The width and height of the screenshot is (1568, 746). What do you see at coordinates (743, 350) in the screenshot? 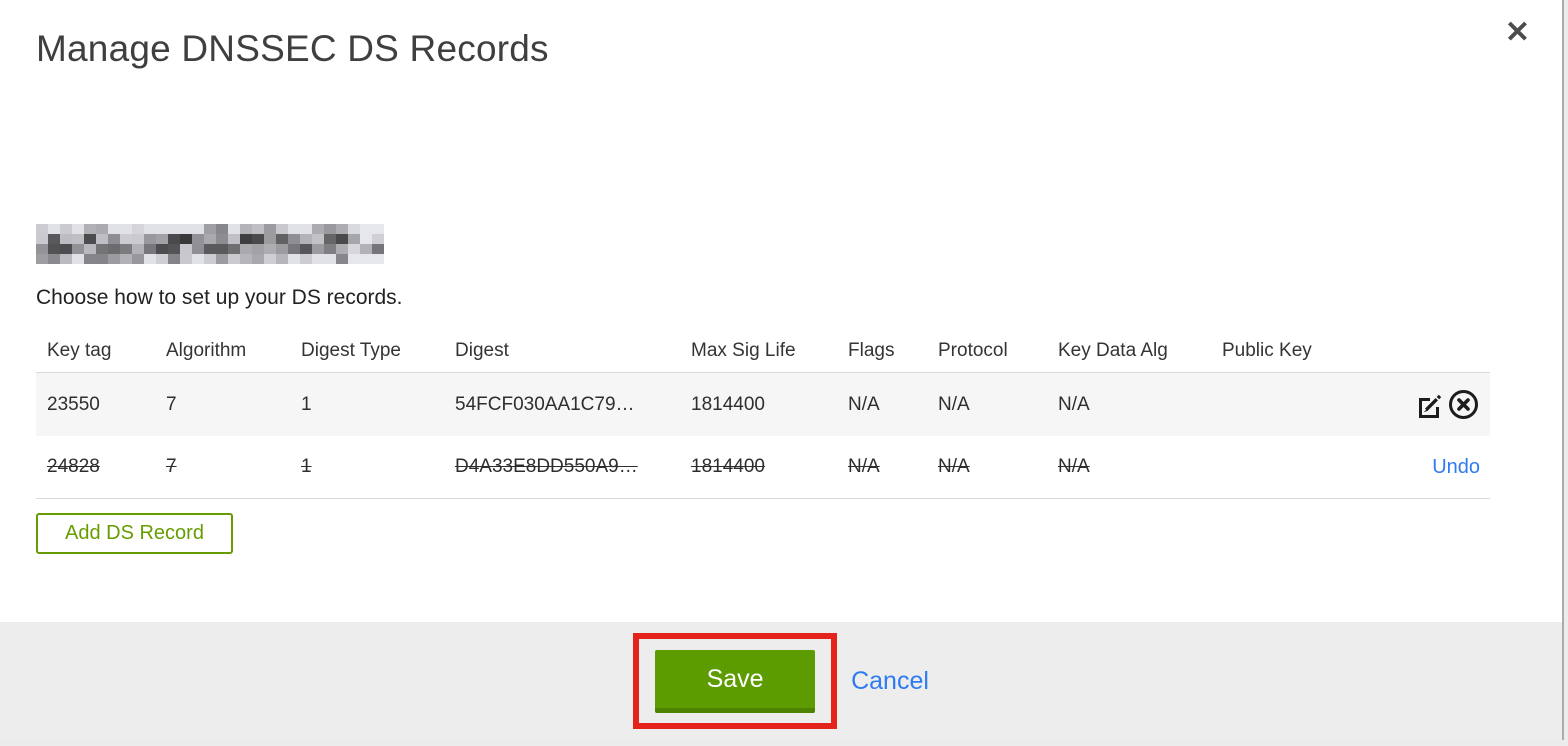
I see `col-header-max-sig-life: Max Sig Life` at bounding box center [743, 350].